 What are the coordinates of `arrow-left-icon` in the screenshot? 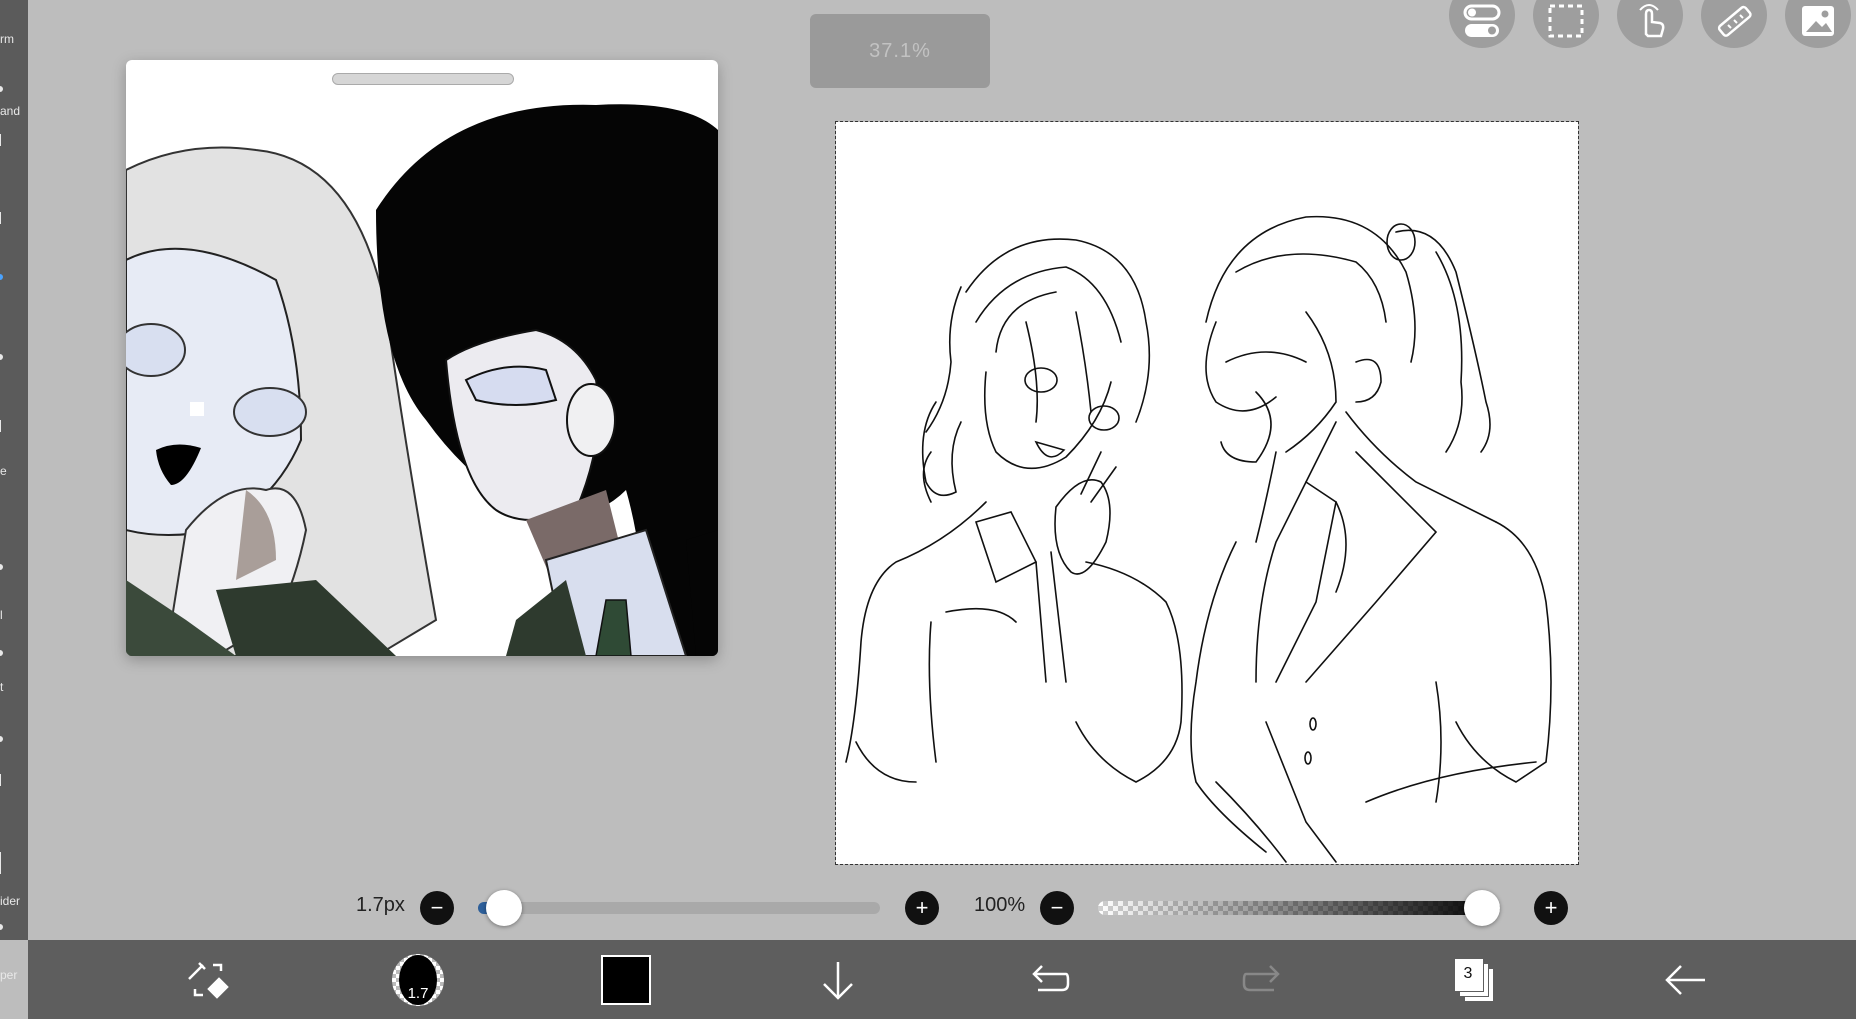 It's located at (1685, 979).